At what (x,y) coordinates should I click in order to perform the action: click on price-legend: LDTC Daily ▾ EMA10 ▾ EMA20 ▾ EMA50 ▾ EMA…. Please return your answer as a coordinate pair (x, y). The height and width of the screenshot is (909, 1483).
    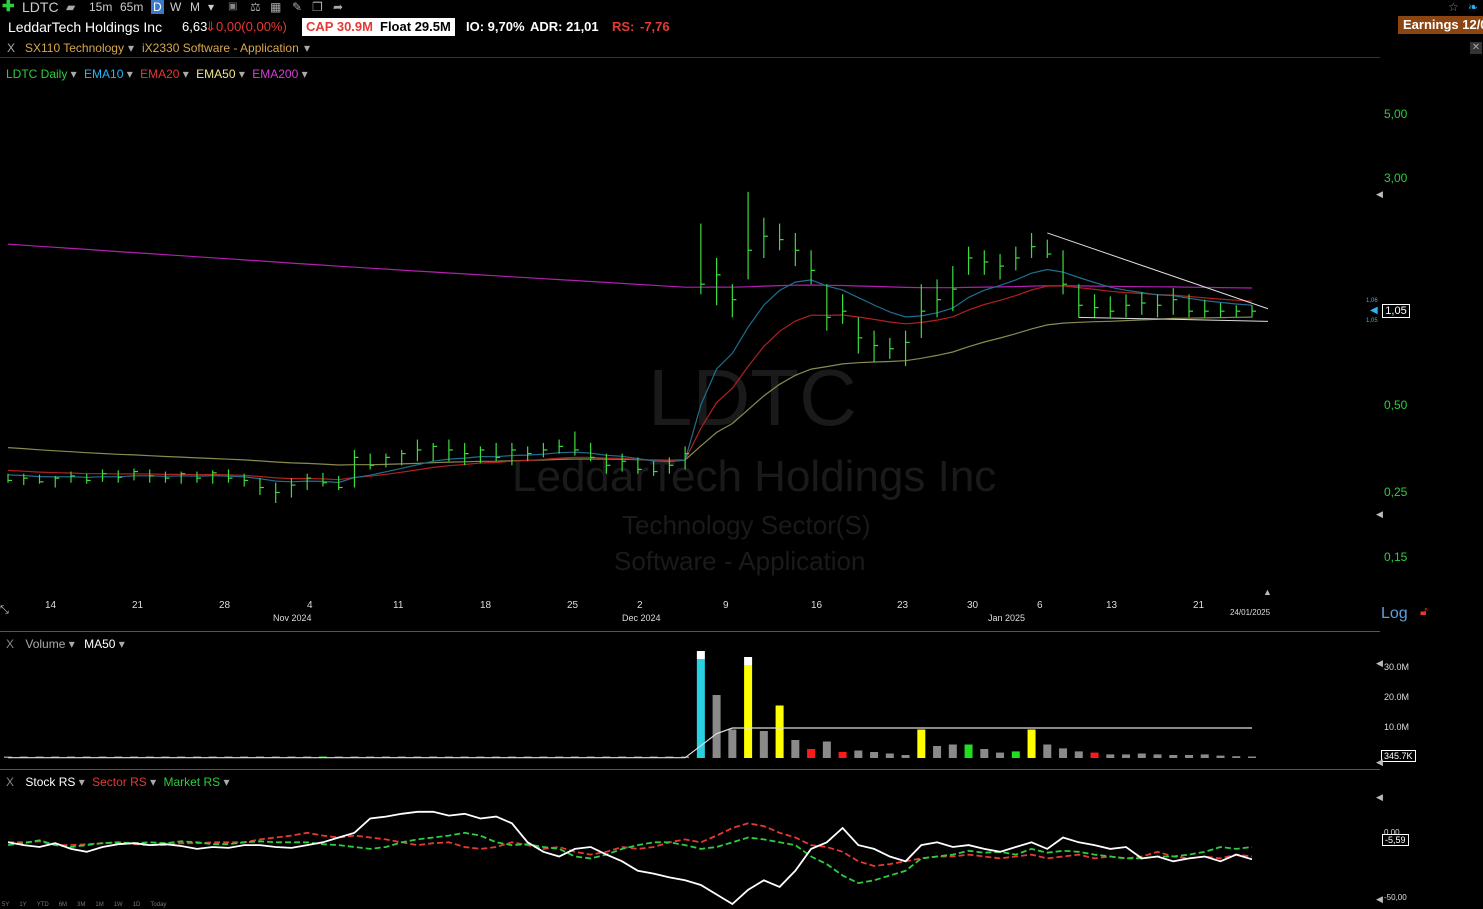
    Looking at the image, I should click on (157, 74).